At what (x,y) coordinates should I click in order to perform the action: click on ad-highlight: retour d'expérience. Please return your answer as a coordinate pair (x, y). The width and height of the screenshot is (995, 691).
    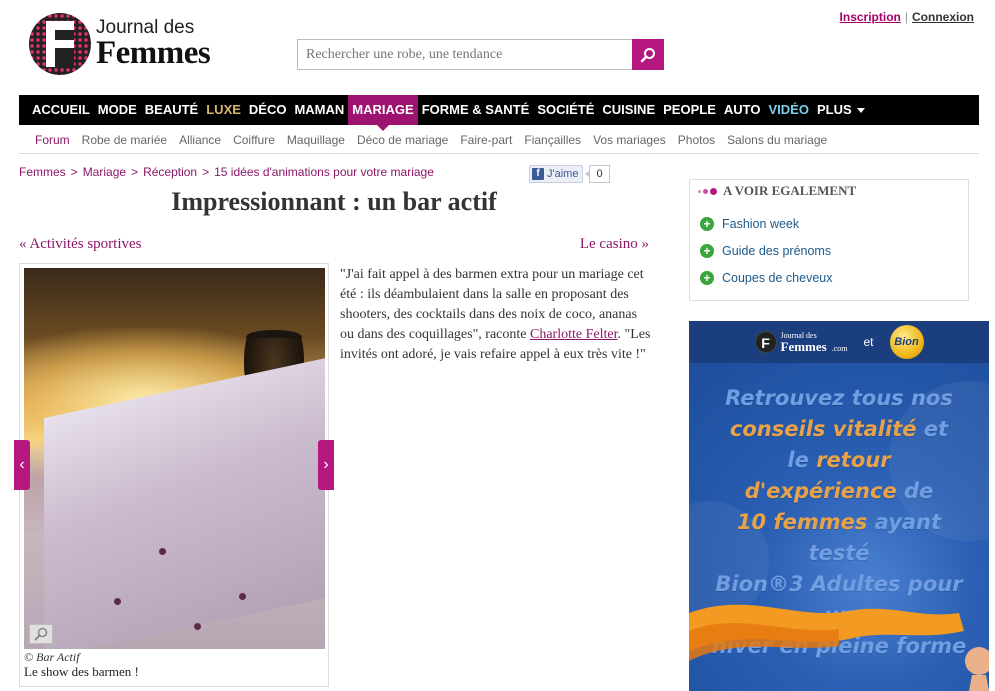
    Looking at the image, I should click on (820, 475).